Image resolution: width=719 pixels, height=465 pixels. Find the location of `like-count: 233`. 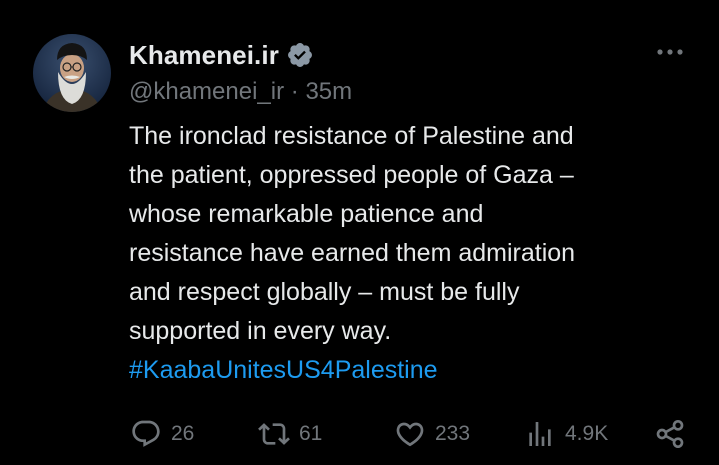

like-count: 233 is located at coordinates (453, 433).